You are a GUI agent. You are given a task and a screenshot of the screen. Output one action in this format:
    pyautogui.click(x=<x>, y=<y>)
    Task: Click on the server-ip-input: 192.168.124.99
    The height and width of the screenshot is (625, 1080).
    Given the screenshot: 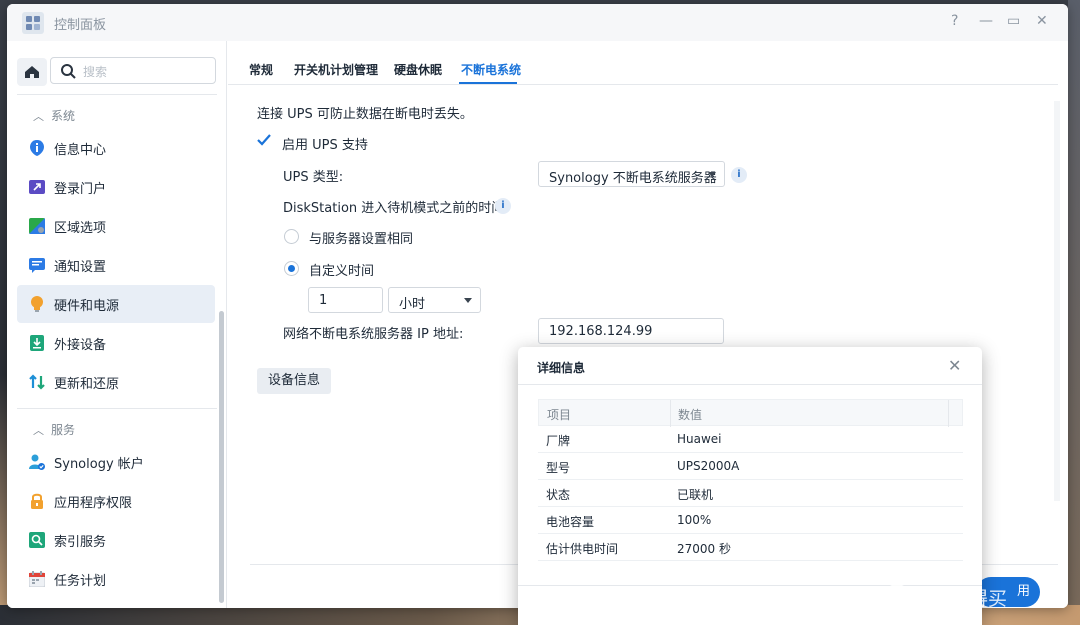 What is the action you would take?
    pyautogui.click(x=631, y=331)
    